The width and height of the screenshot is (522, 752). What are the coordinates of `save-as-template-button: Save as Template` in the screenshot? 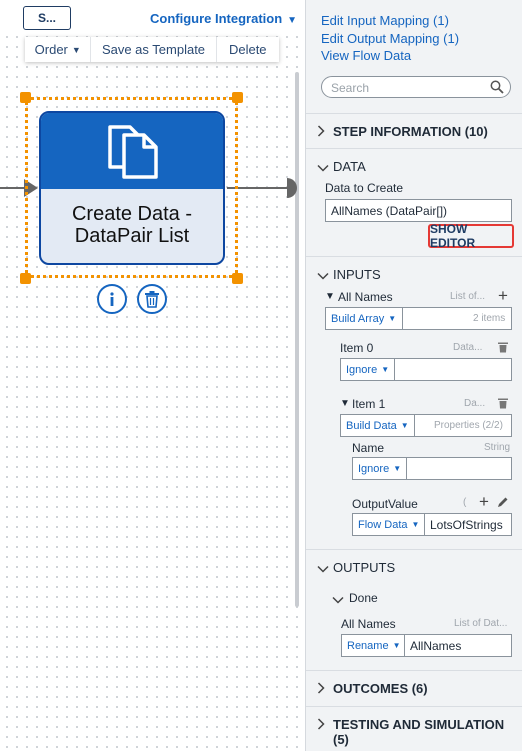 It's located at (154, 49).